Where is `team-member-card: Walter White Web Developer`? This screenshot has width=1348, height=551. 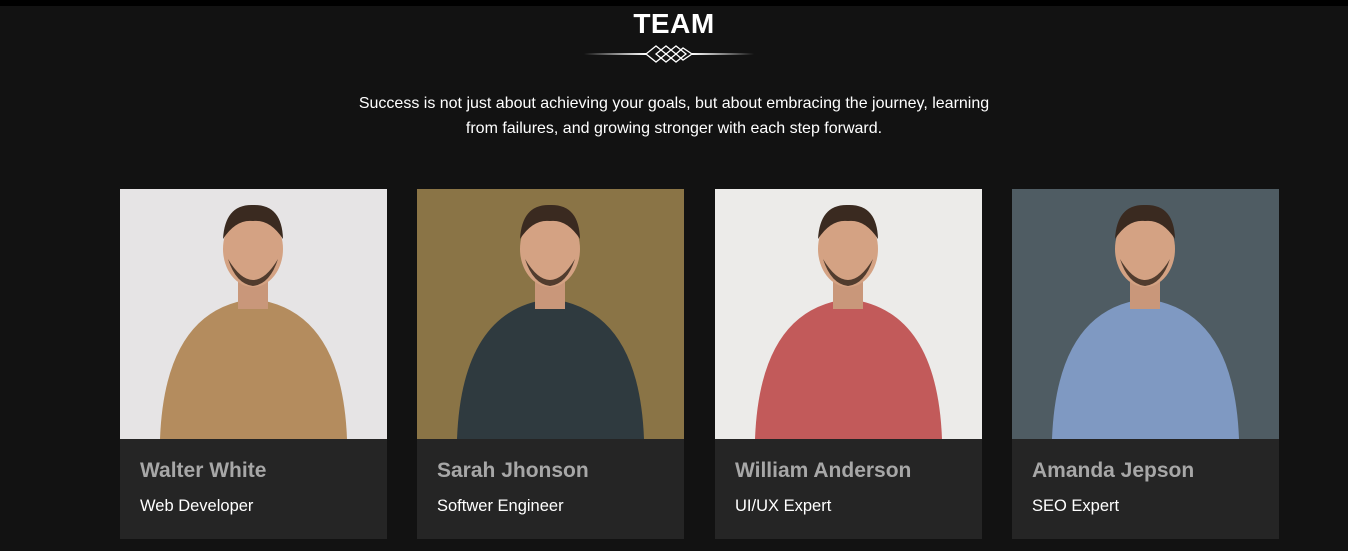
team-member-card: Walter White Web Developer is located at coordinates (253, 364).